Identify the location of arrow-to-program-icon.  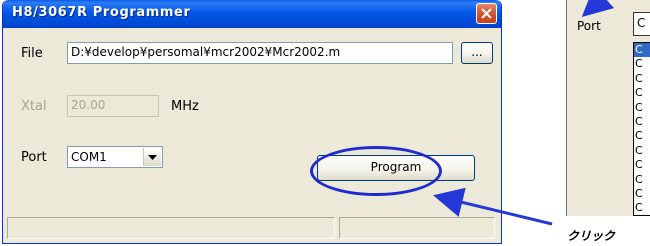
(493, 206).